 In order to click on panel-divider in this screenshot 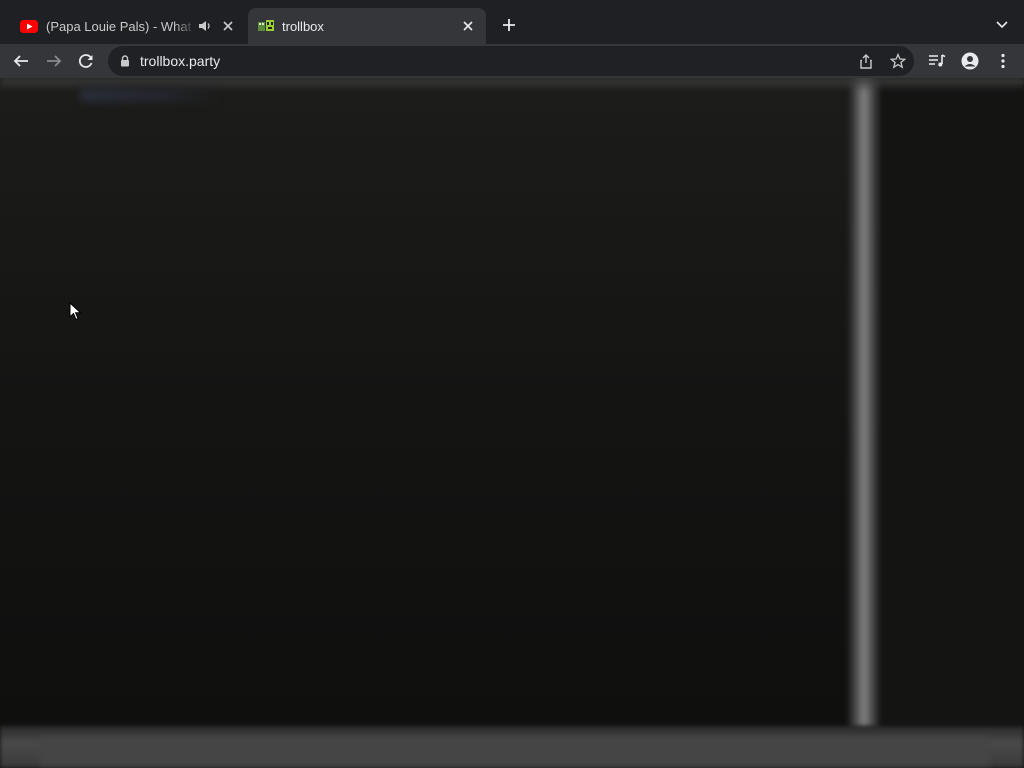, I will do `click(864, 403)`.